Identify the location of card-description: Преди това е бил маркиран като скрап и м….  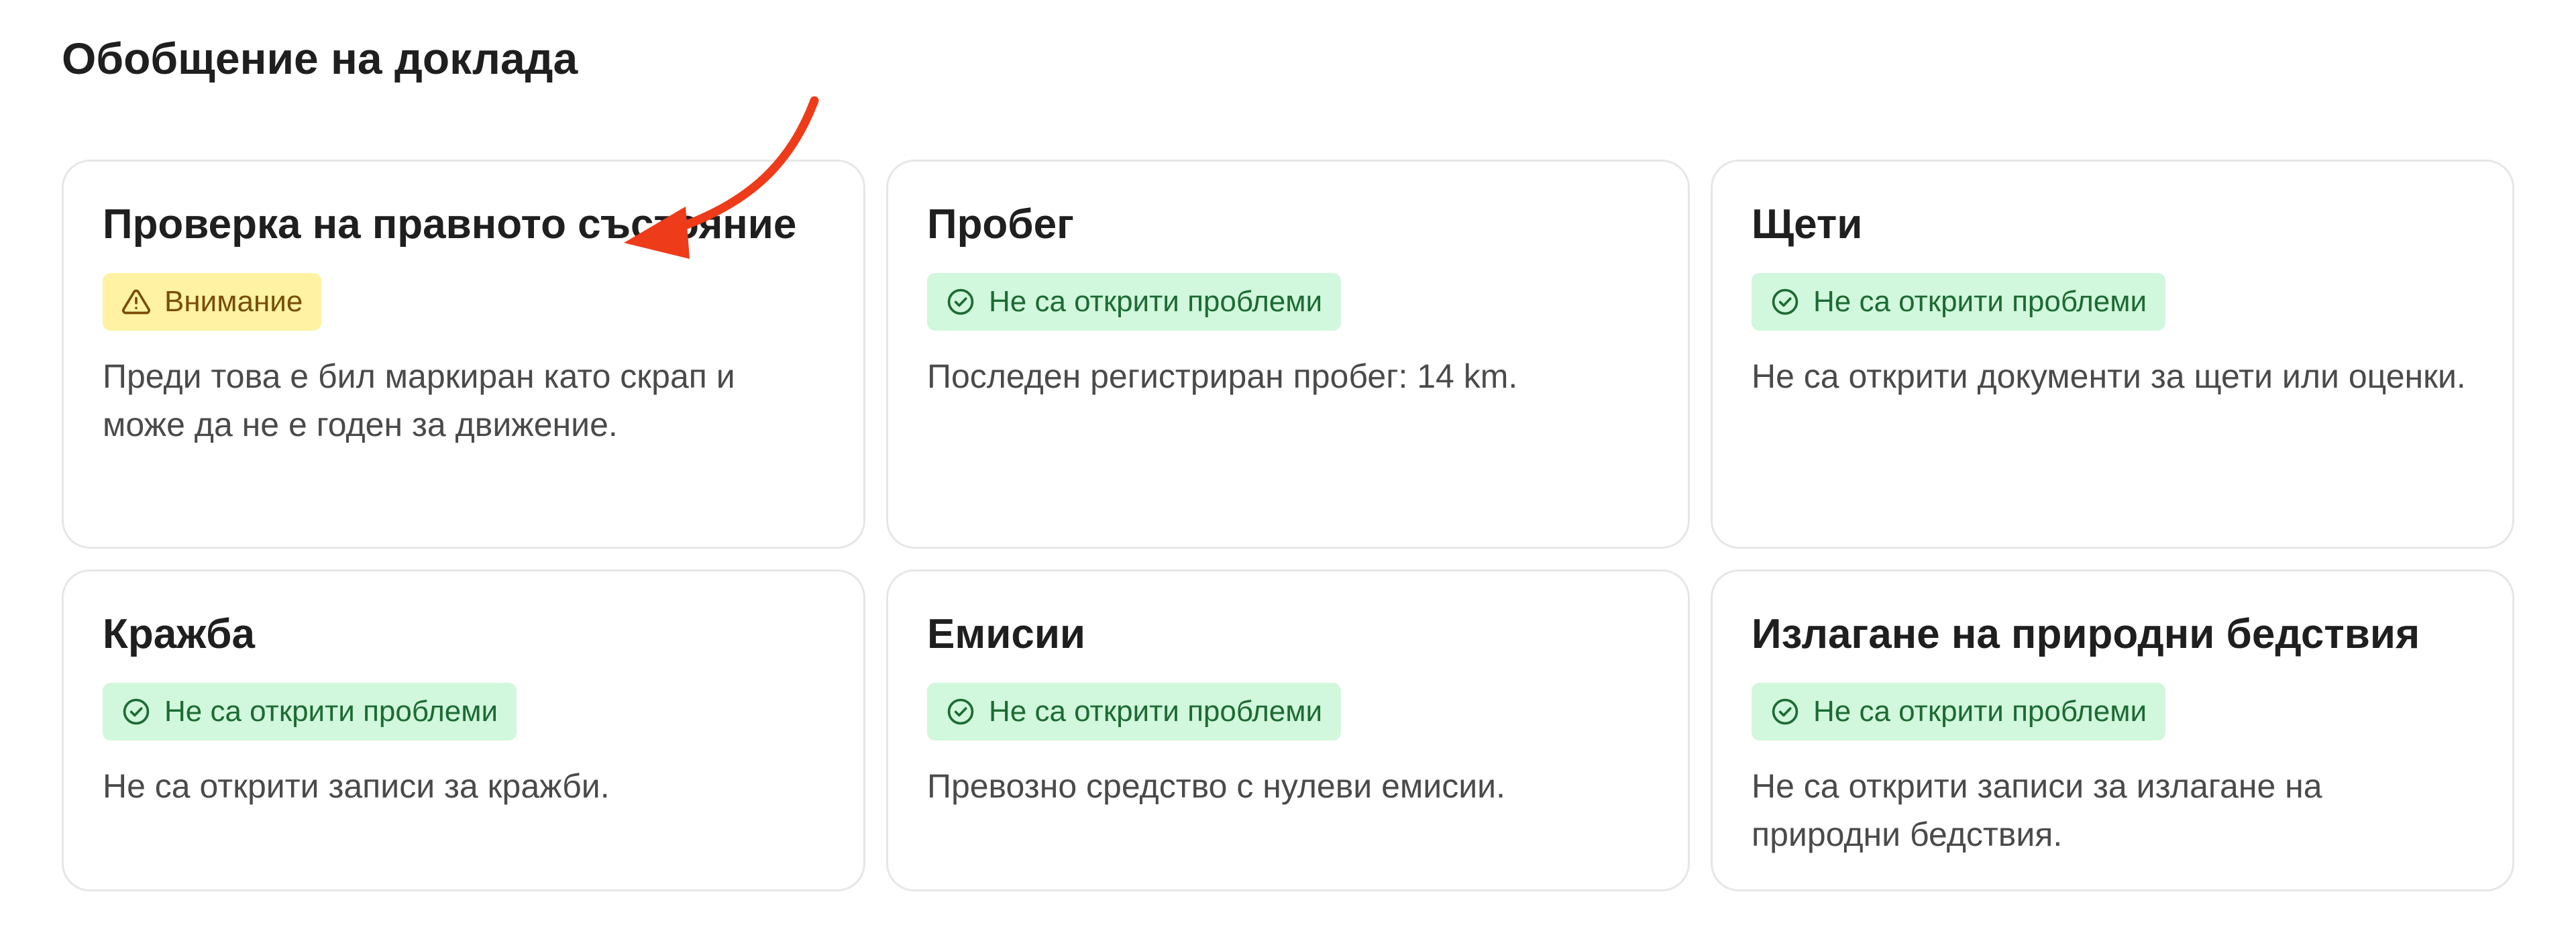
(419, 401).